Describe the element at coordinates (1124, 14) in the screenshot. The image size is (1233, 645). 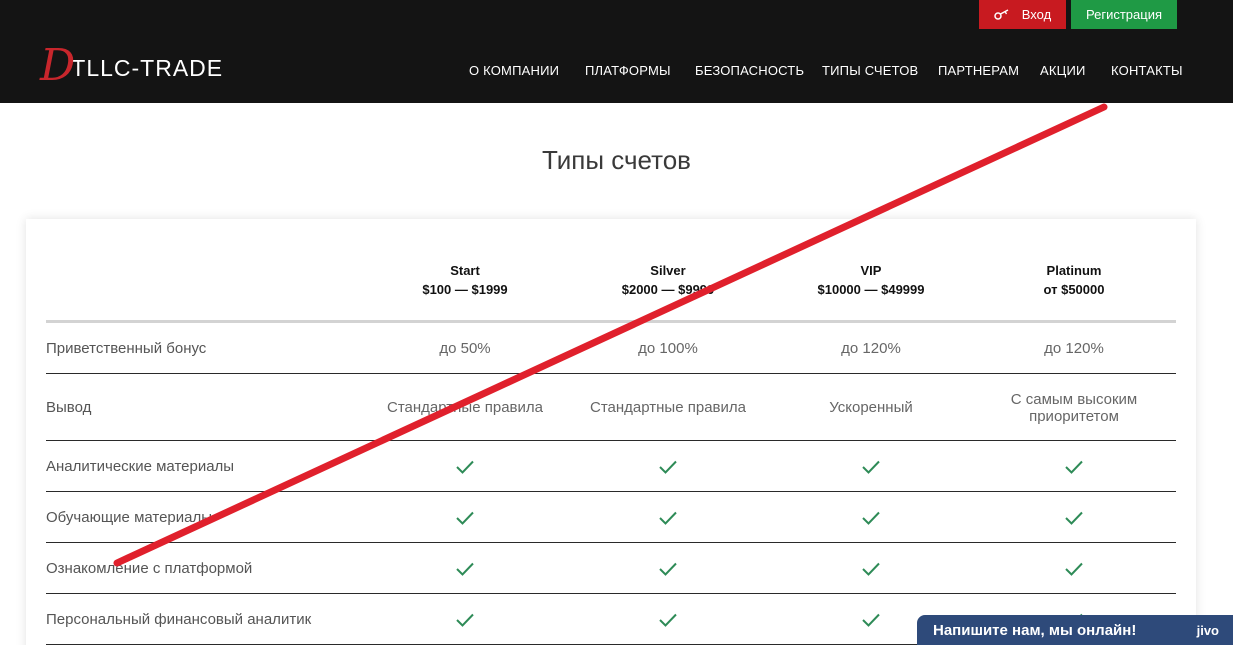
I see `register-button: Регистрация` at that location.